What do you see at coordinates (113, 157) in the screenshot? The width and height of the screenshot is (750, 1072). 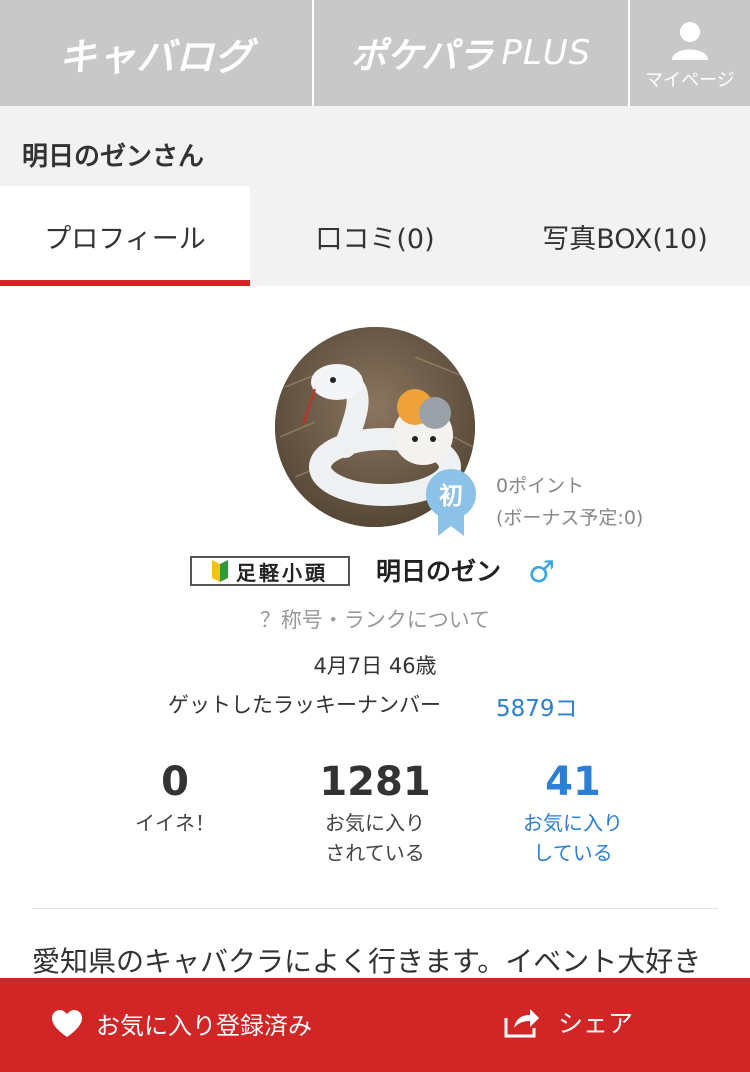 I see `page-title: 明日のゼンさん` at bounding box center [113, 157].